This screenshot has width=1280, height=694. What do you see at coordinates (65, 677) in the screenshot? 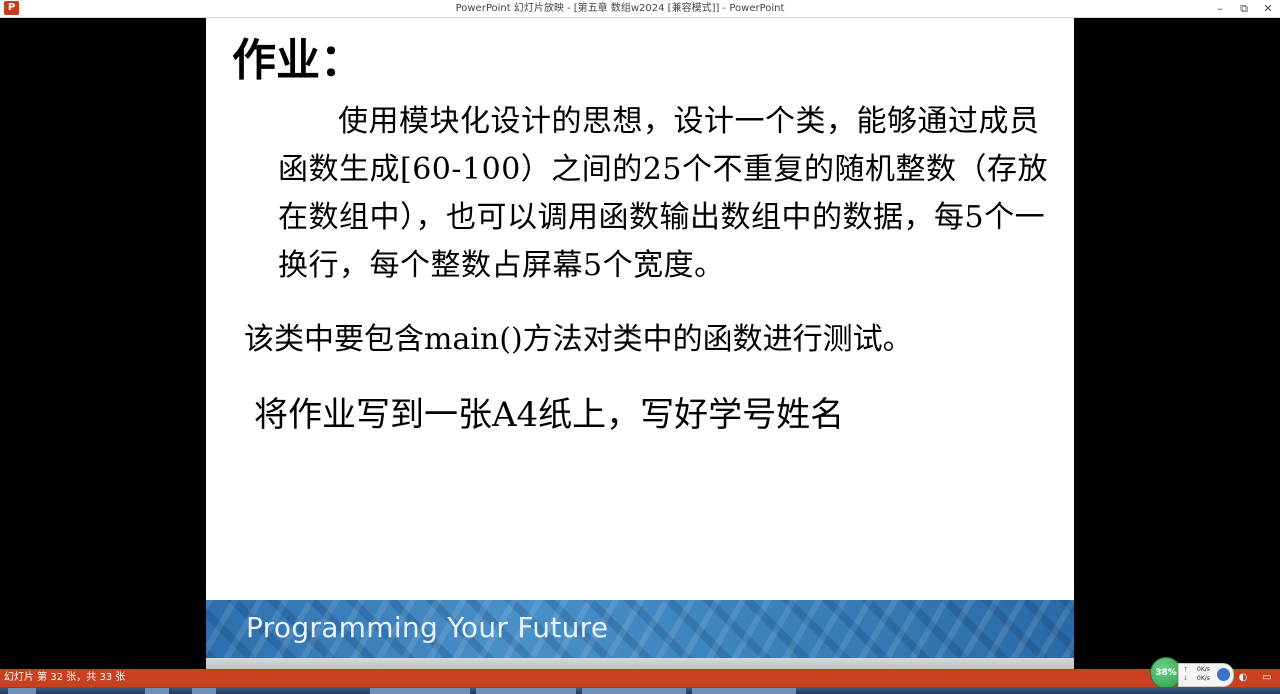
I see `slide-counter: 幻灯片 第 32 张，共 33 张` at bounding box center [65, 677].